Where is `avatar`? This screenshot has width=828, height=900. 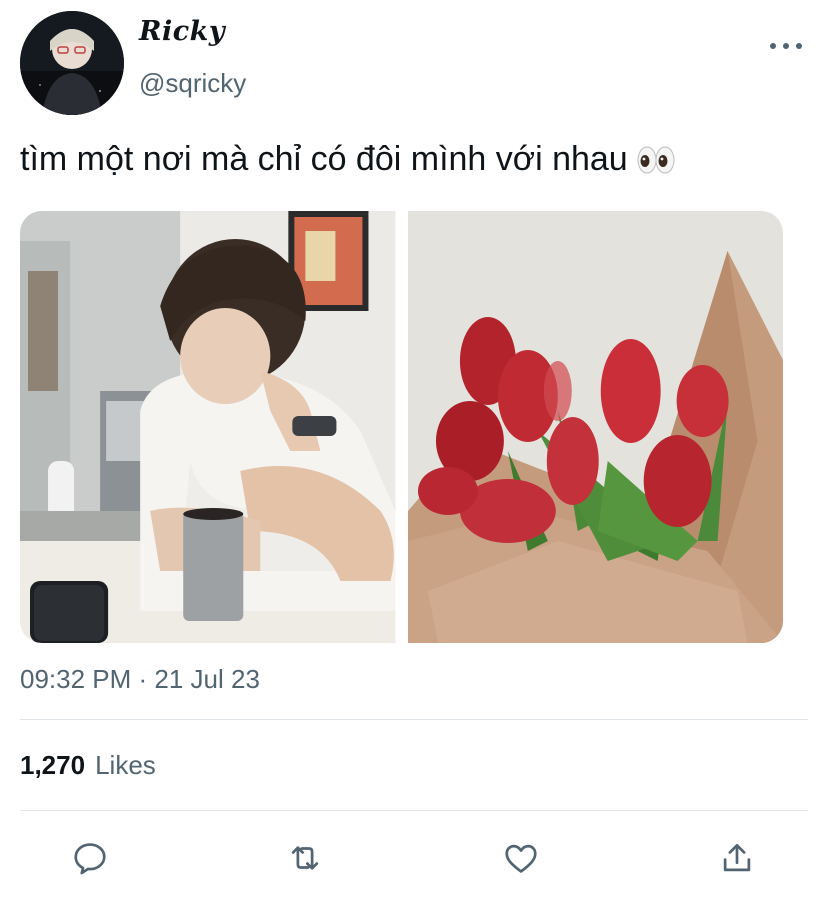
avatar is located at coordinates (72, 63).